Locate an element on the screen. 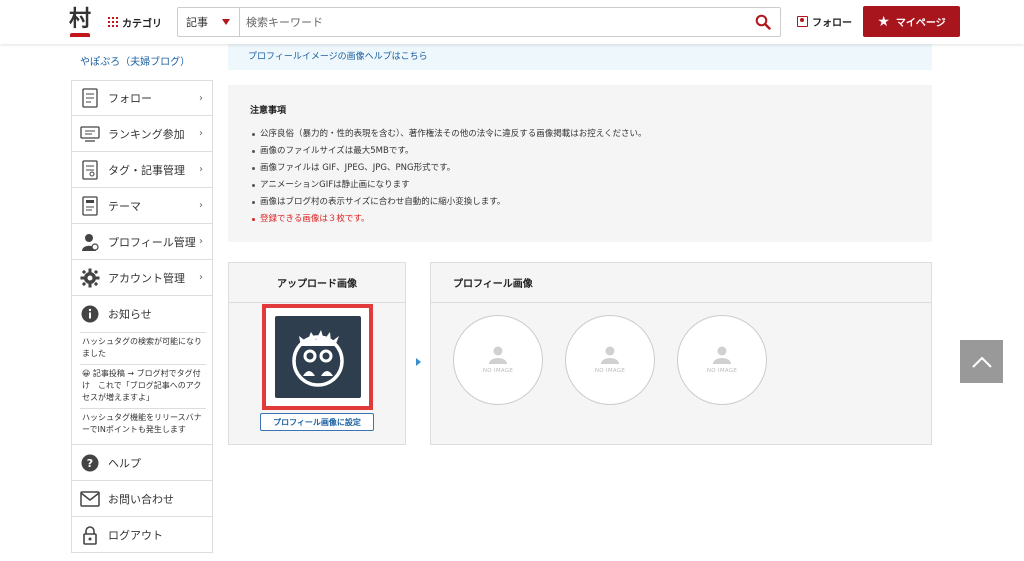  caution-item: 画像はブログ村の表示サイズに合わせ自動的に縮小変換します。 is located at coordinates (580, 202).